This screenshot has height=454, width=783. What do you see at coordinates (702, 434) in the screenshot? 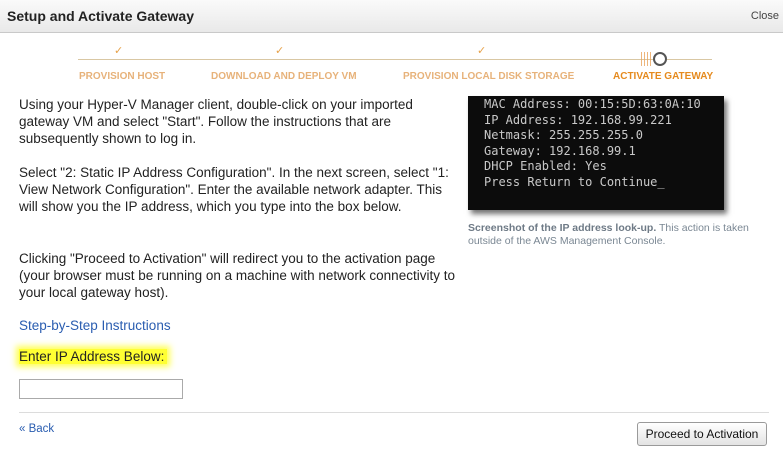
I see `proceed-to-activation-button: Proceed to Activation` at bounding box center [702, 434].